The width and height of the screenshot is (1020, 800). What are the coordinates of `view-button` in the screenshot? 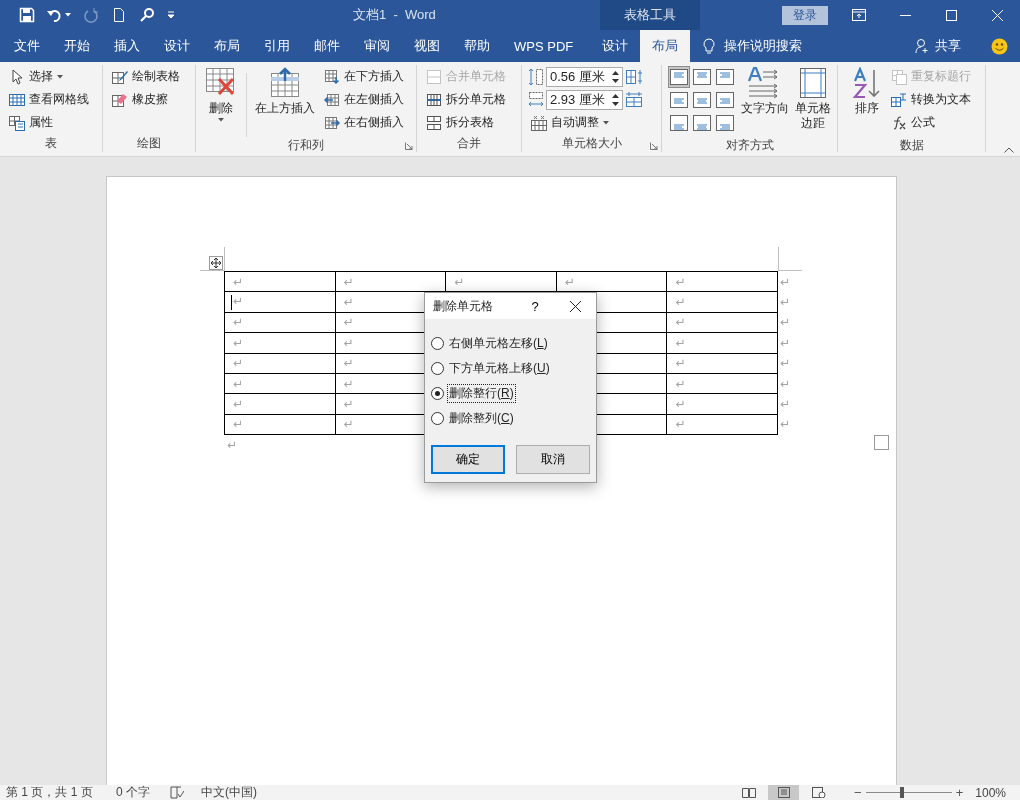 It's located at (784, 792).